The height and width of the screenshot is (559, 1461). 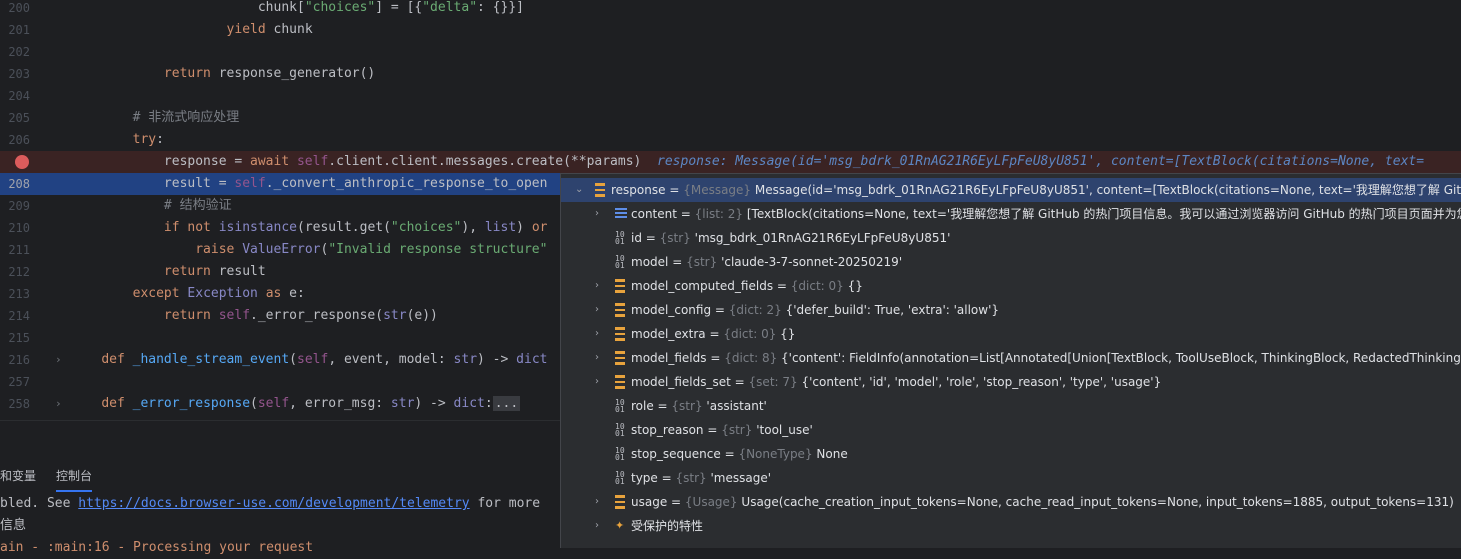 What do you see at coordinates (730, 52) in the screenshot?
I see `code-line: 202` at bounding box center [730, 52].